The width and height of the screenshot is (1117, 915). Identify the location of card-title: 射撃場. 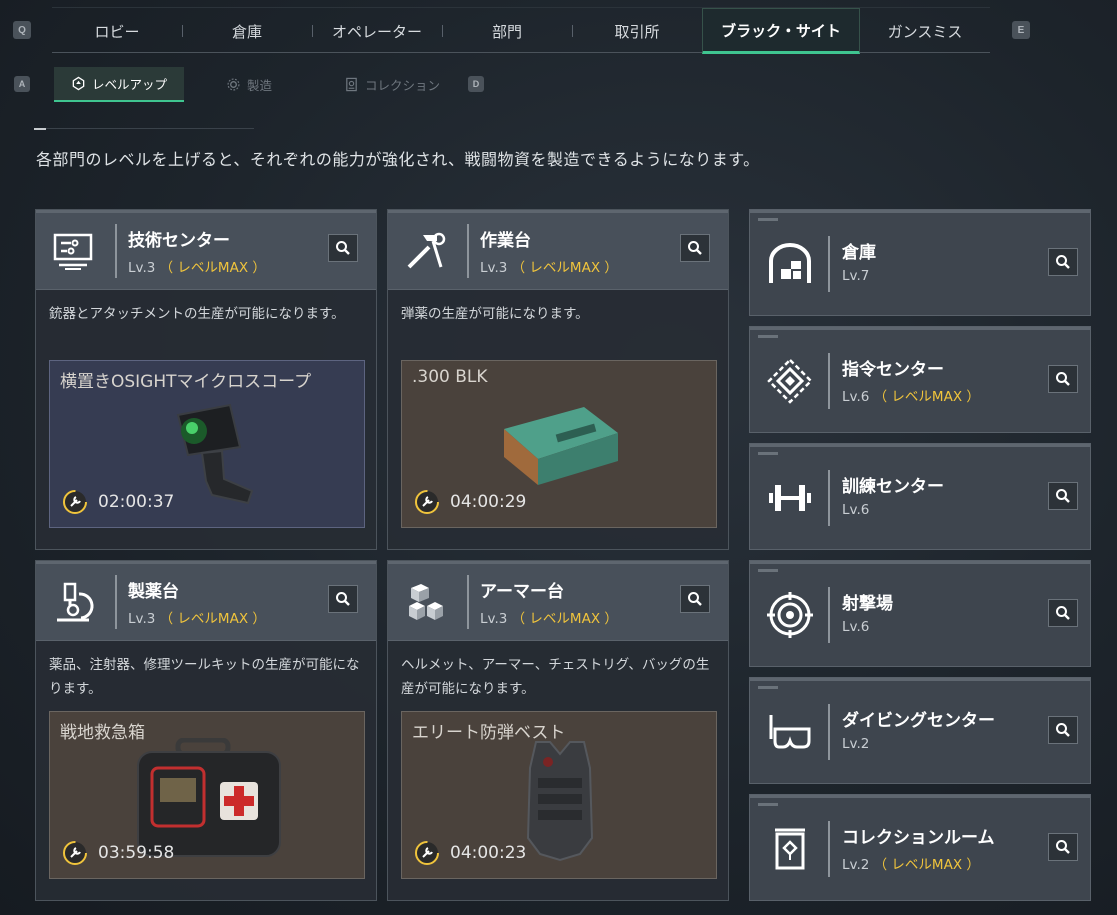
(867, 604).